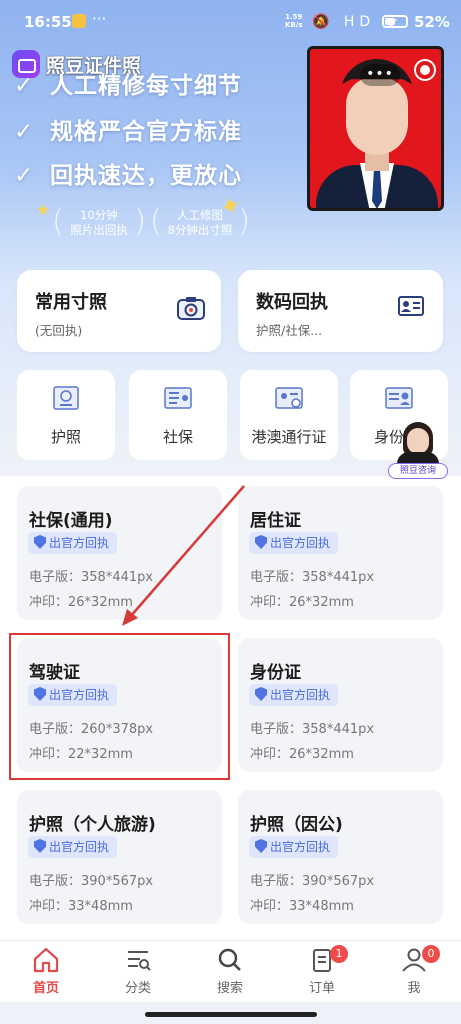 Image resolution: width=461 pixels, height=1024 pixels. Describe the element at coordinates (418, 441) in the screenshot. I see `consultant-avatar` at that location.